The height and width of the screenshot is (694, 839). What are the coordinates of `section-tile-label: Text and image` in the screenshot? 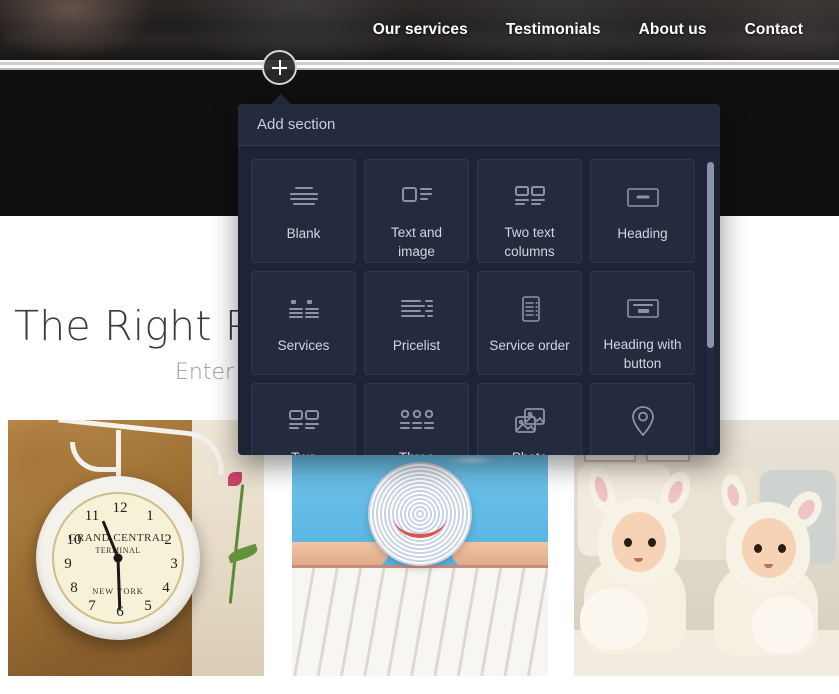 It's located at (416, 242).